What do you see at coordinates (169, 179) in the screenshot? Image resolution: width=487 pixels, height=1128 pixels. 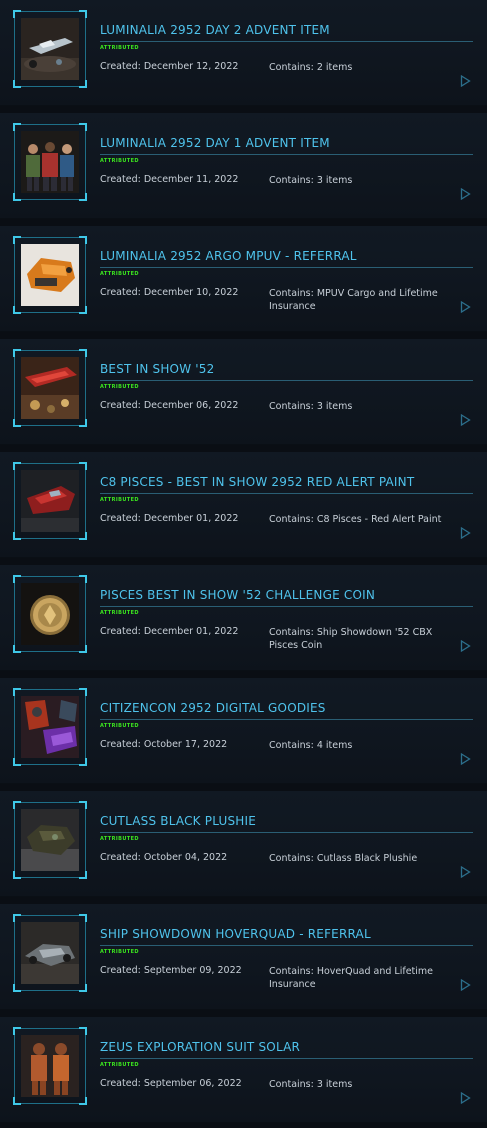 I see `created-date: Created: December 11, 2022` at bounding box center [169, 179].